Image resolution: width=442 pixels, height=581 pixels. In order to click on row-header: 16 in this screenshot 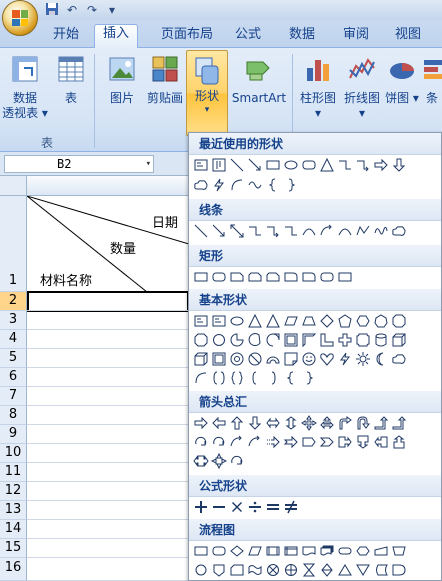, I will do `click(13, 569)`.